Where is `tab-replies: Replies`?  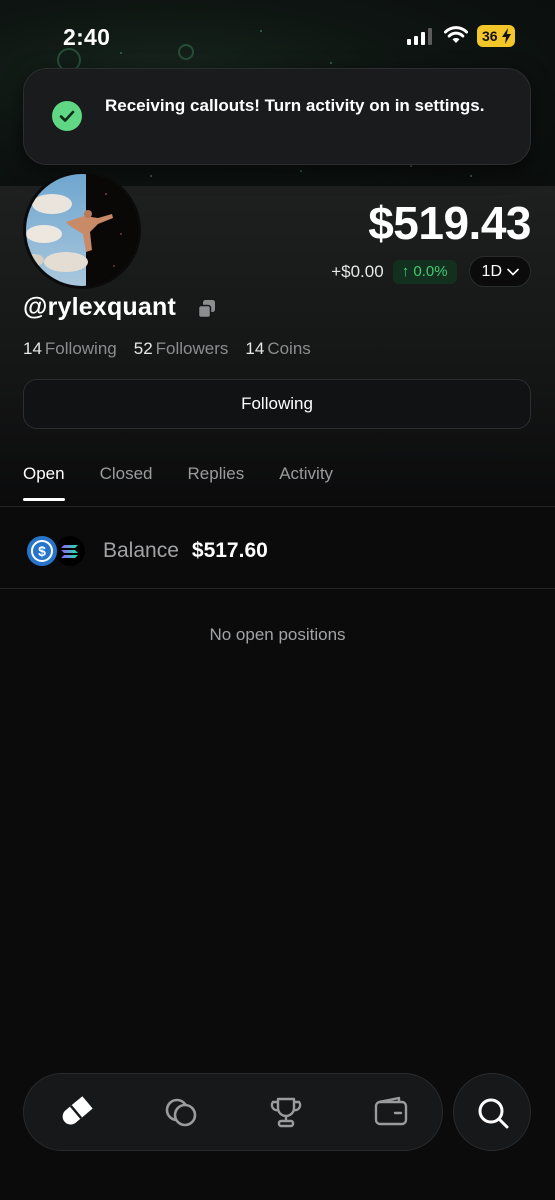 tab-replies: Replies is located at coordinates (216, 482).